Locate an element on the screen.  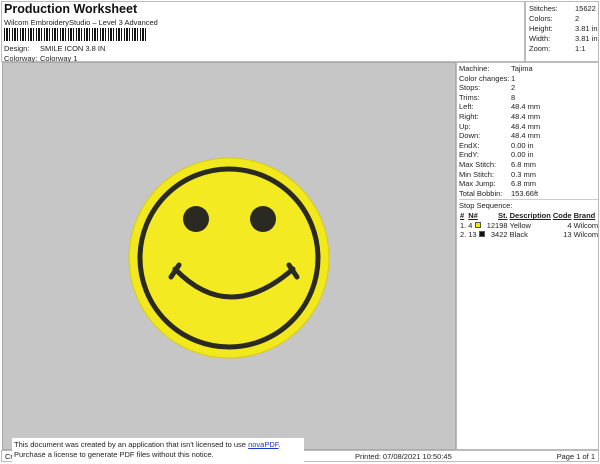
right-eye is located at coordinates (263, 219).